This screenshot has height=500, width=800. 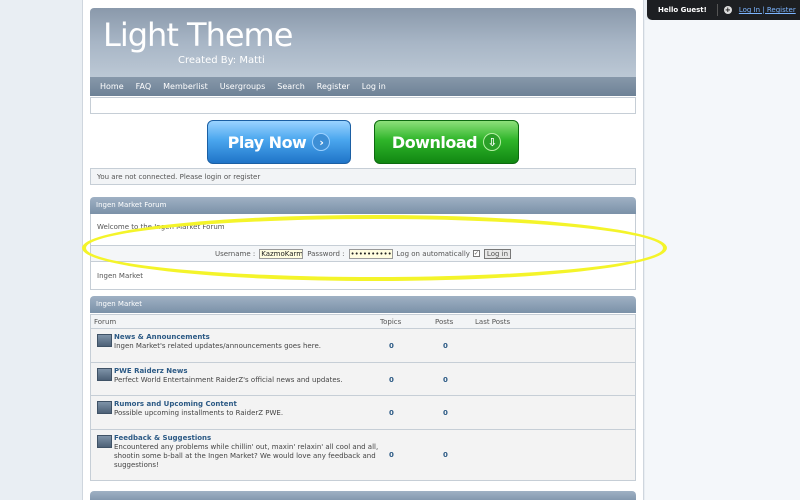 What do you see at coordinates (363, 321) in the screenshot?
I see `table-header: Forum Topics Posts Last Posts` at bounding box center [363, 321].